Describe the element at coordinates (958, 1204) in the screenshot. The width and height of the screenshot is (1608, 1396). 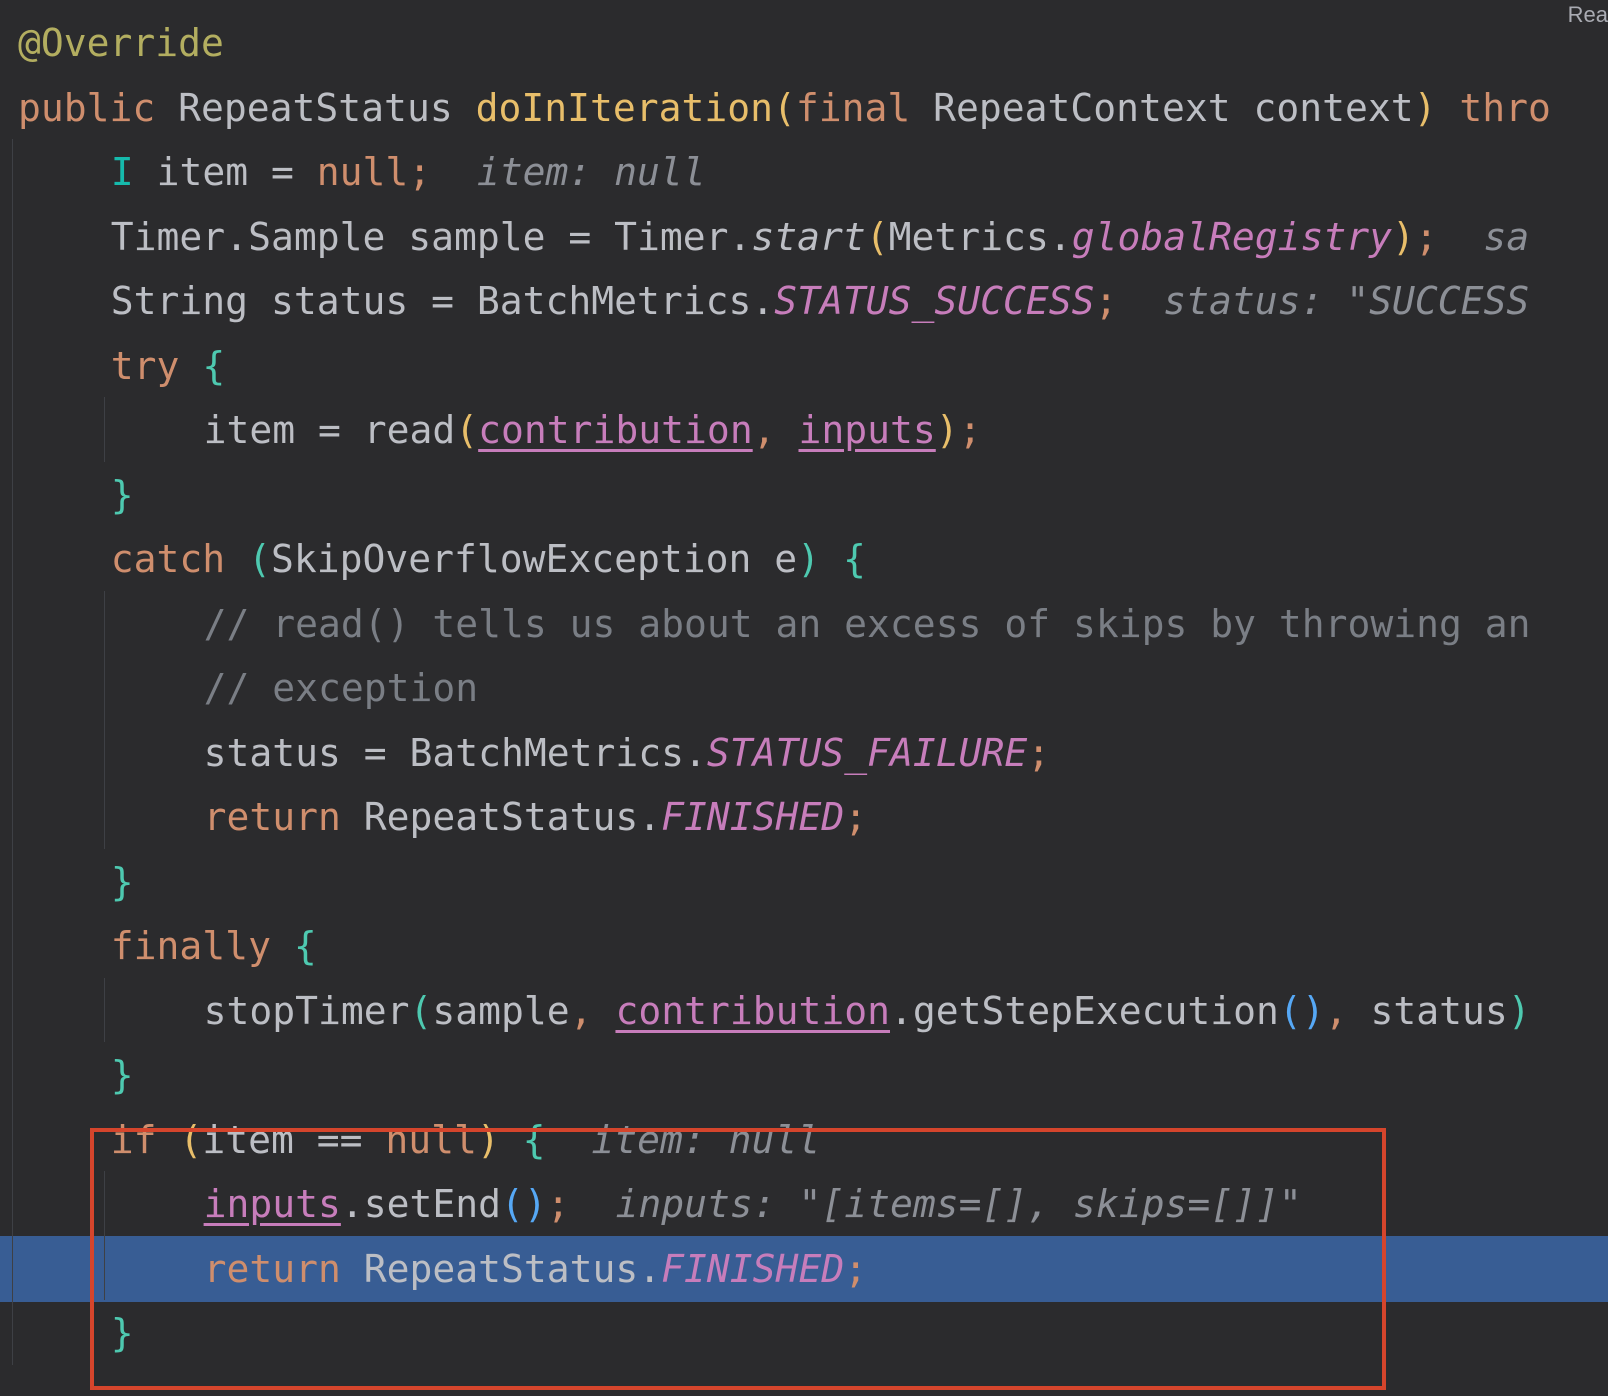
I see `code-token: inputs: "[items=[], skips=[]]"` at that location.